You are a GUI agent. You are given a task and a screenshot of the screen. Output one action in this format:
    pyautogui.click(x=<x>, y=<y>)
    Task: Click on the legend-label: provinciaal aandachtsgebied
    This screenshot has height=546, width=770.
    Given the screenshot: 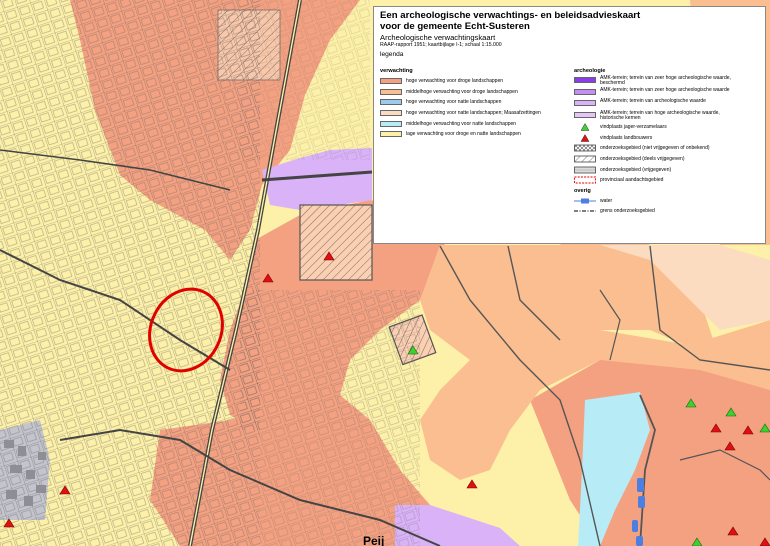 What is the action you would take?
    pyautogui.click(x=632, y=180)
    